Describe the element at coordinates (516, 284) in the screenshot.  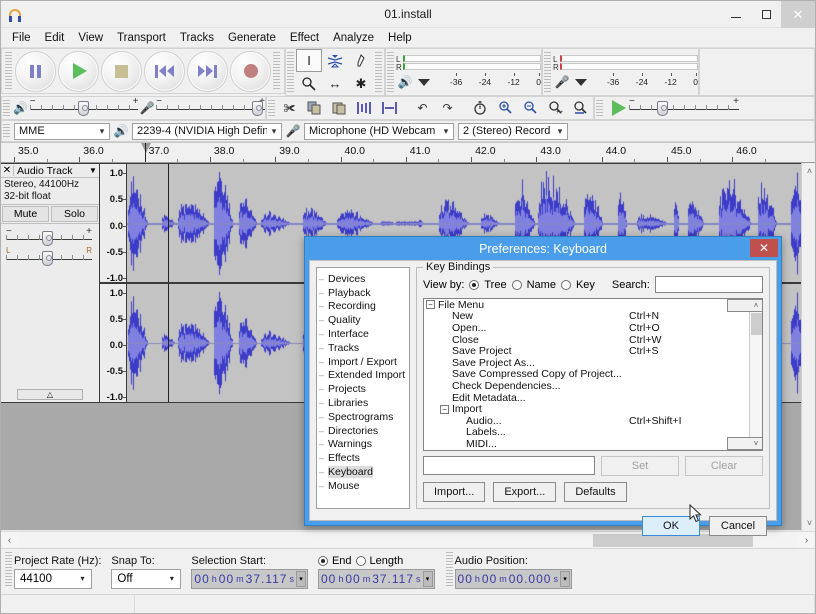
I see `view-by-name-radio` at that location.